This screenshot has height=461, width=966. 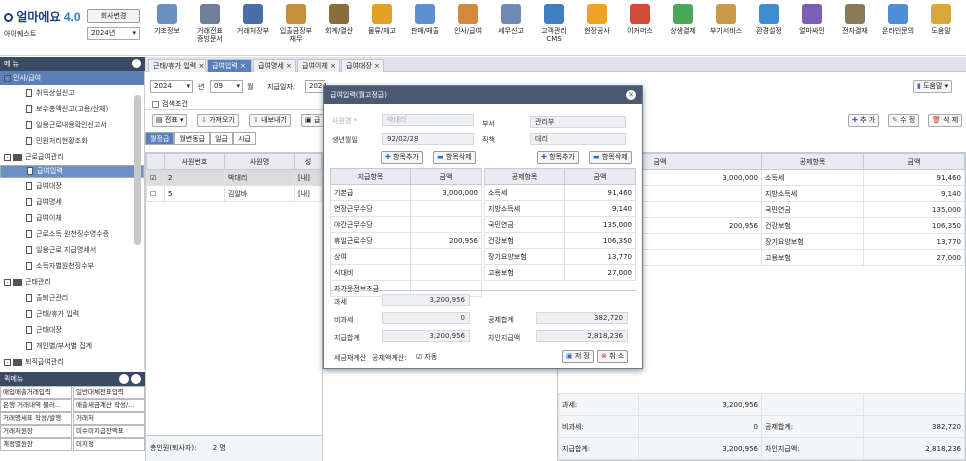 I want to click on cancel-button: ⊗ 취 소, so click(x=613, y=356).